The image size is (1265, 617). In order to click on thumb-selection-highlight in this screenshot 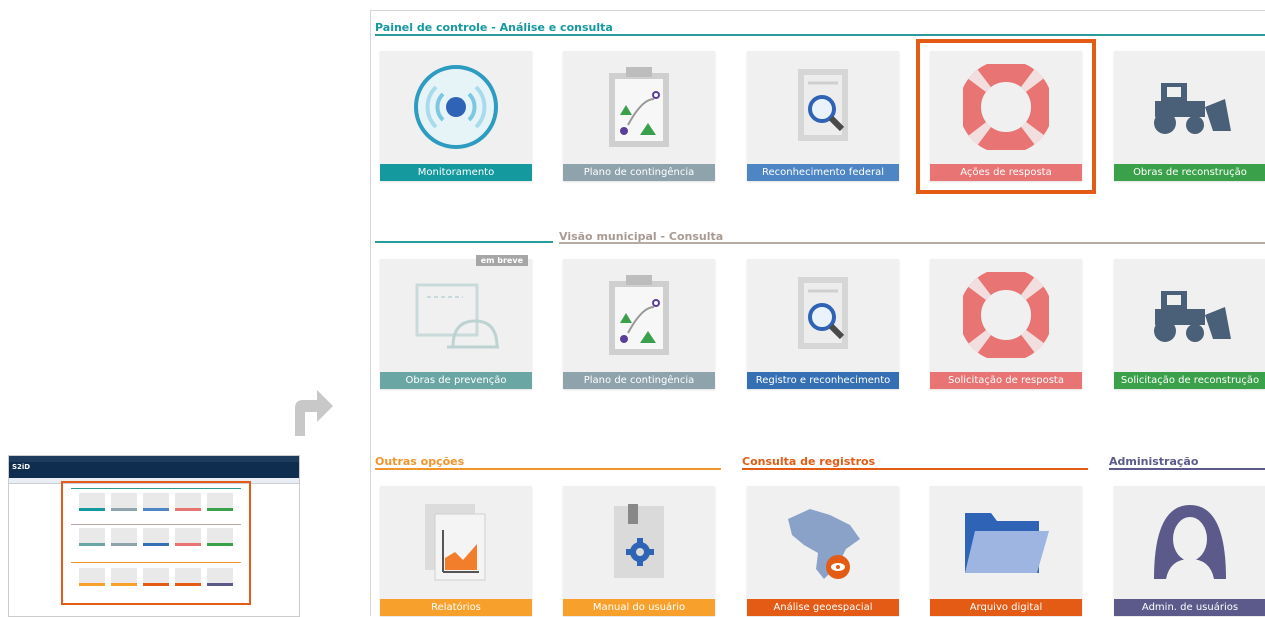, I will do `click(156, 543)`.